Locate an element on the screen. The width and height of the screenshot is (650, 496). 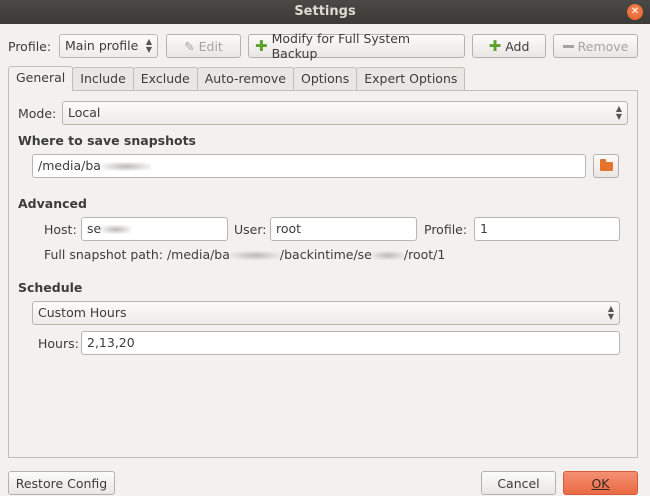
tab-options: Options is located at coordinates (325, 78).